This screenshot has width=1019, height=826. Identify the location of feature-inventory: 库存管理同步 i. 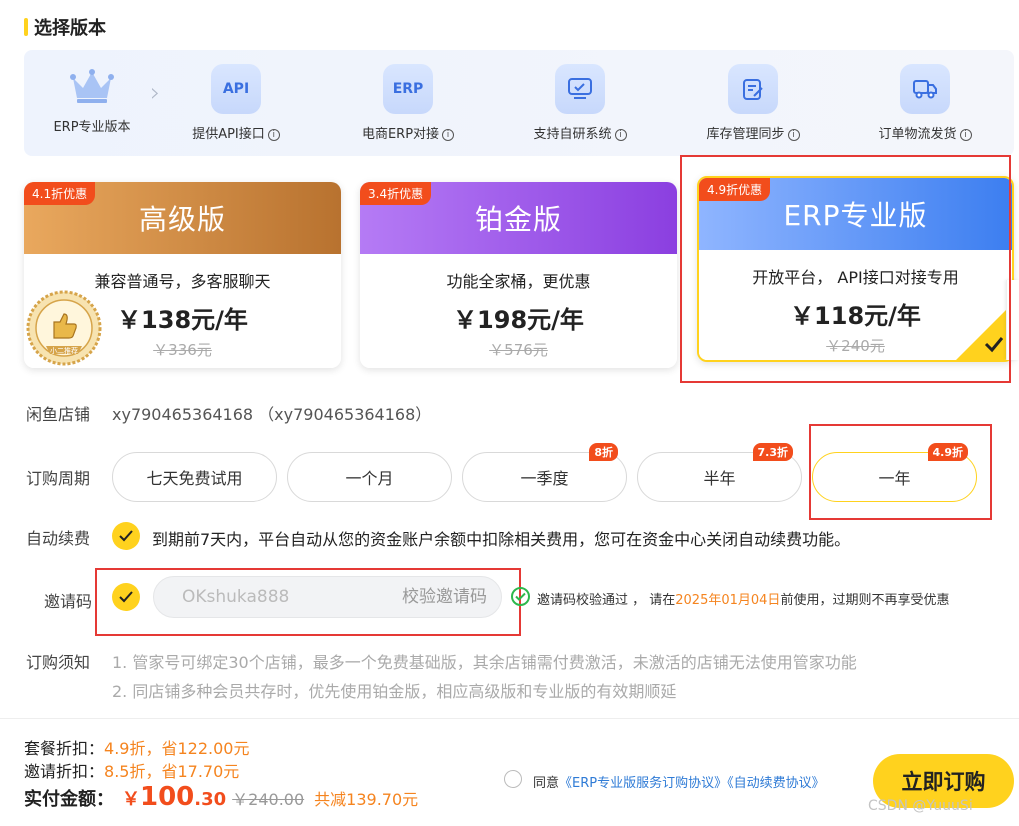
(753, 103).